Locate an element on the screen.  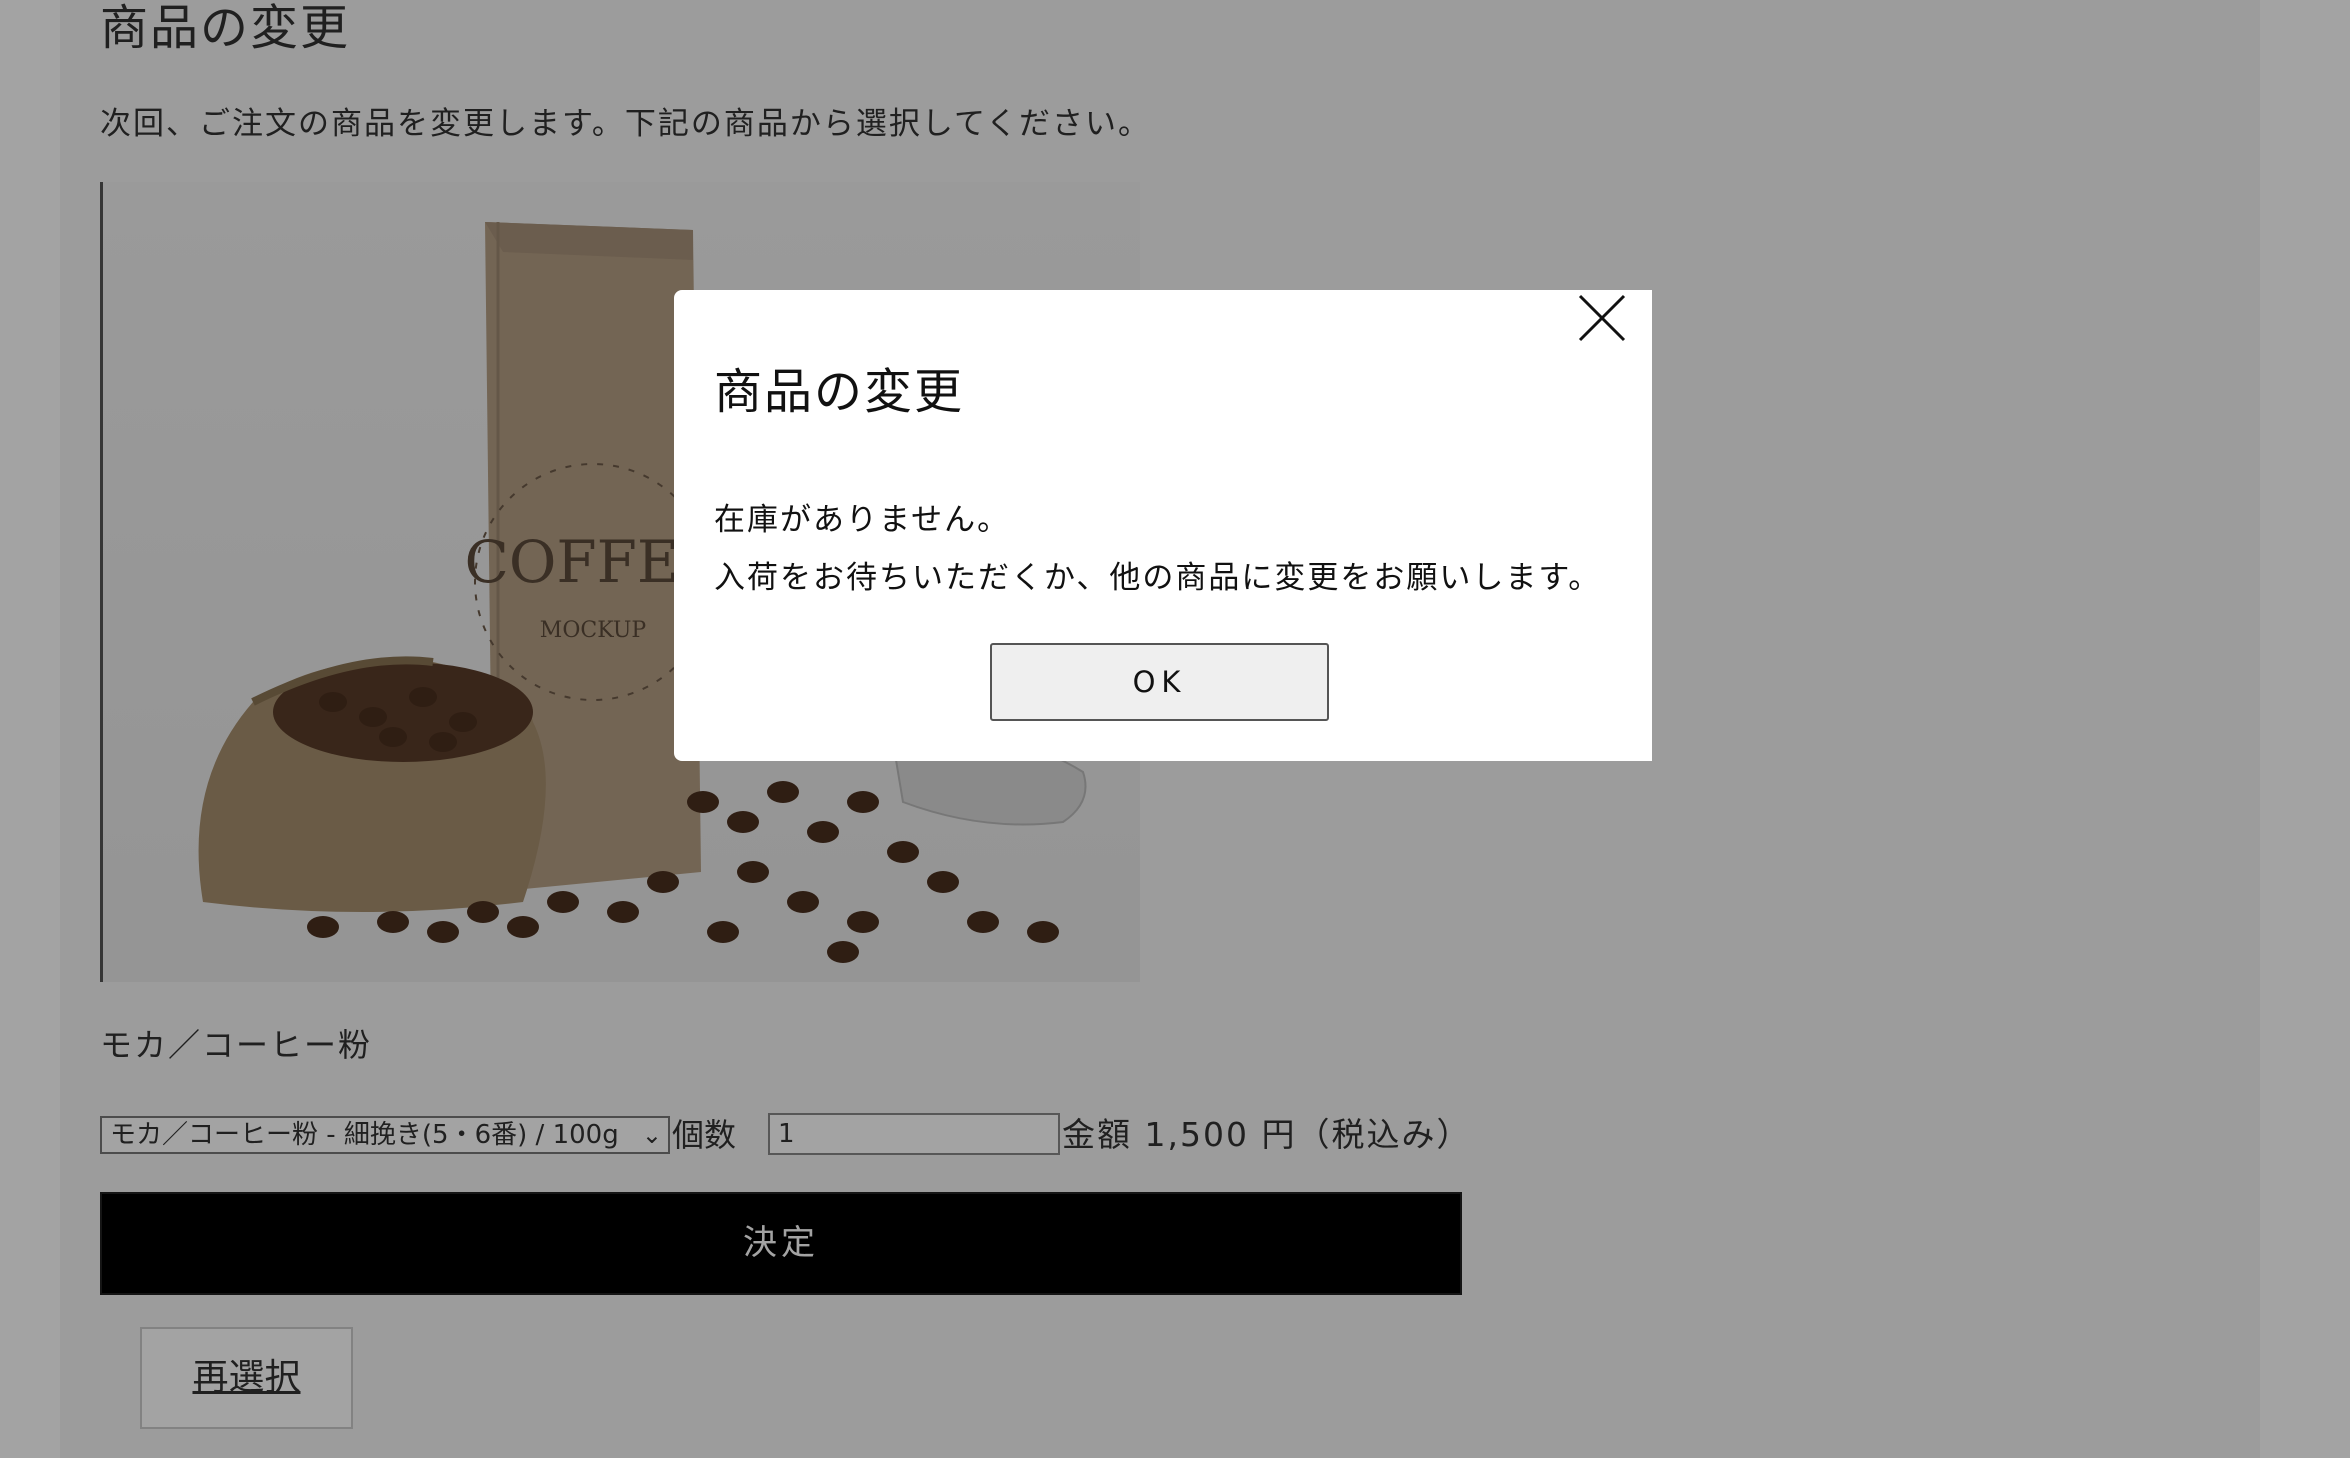
ok-button: OK is located at coordinates (1159, 682).